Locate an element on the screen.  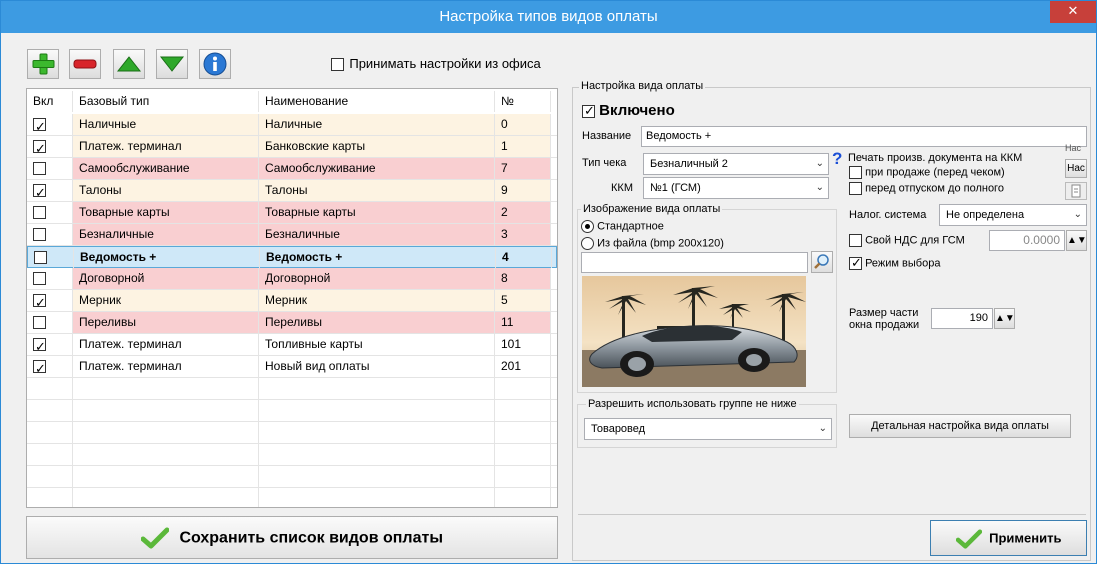
row-name: Договорной is located at coordinates (377, 278).